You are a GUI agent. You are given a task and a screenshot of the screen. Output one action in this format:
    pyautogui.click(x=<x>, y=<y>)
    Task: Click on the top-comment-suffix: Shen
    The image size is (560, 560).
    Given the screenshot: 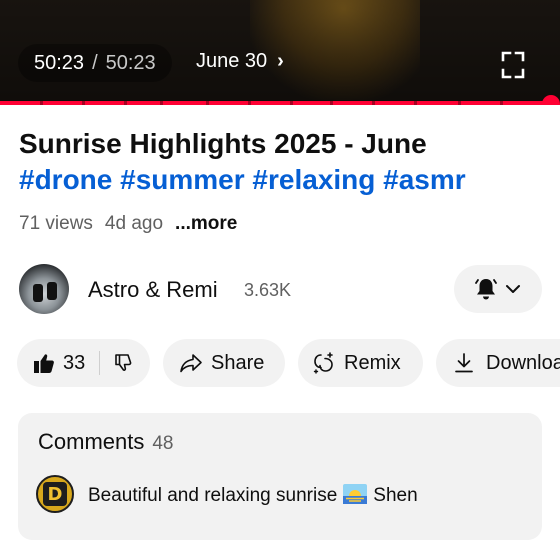 What is the action you would take?
    pyautogui.click(x=395, y=495)
    